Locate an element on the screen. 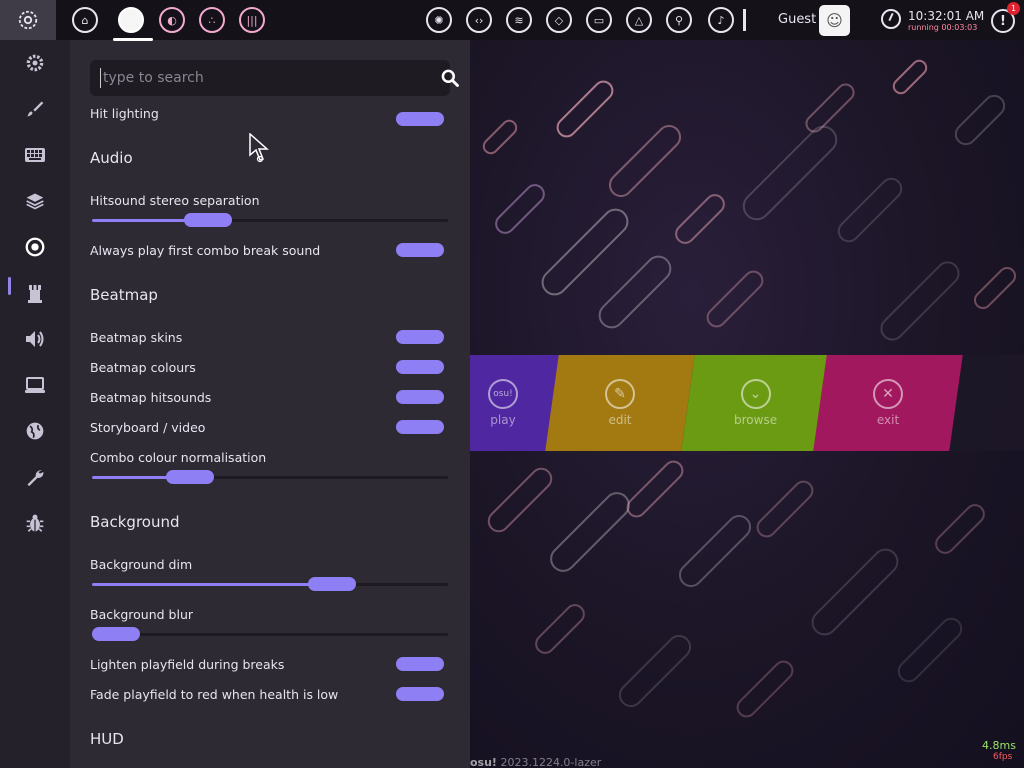 This screenshot has width=1024, height=768. setting-label-stereo-separation: Hitsound stereo separation is located at coordinates (175, 200).